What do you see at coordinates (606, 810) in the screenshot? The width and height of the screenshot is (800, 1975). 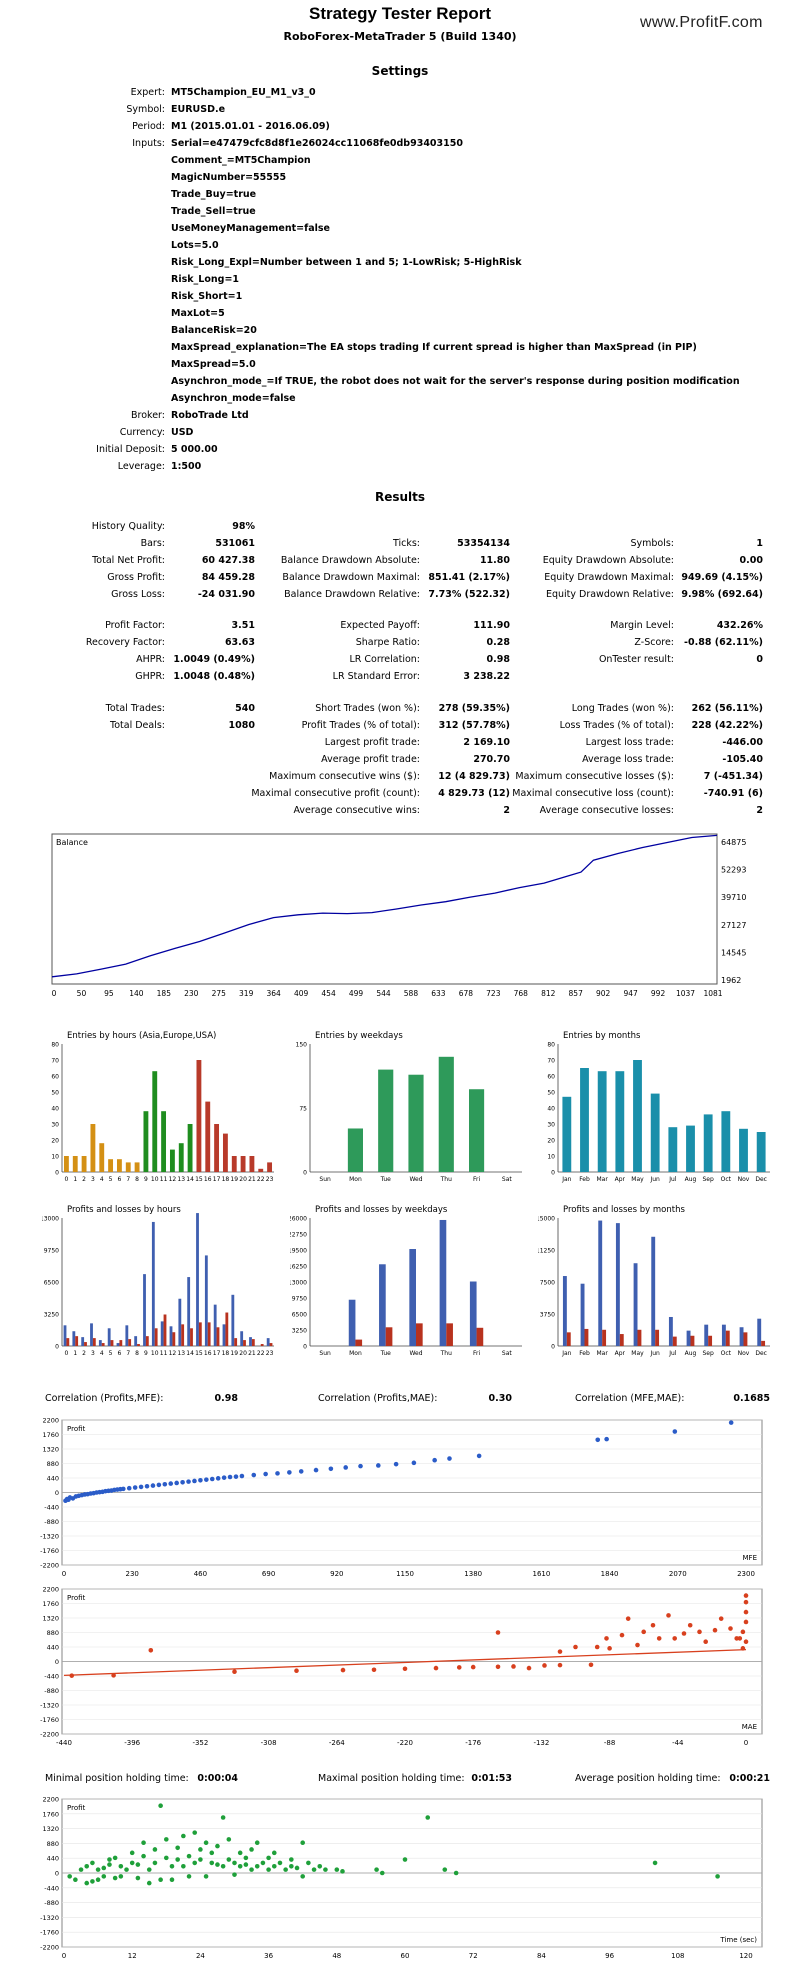 I see `result-label: Average consecutive losses:` at bounding box center [606, 810].